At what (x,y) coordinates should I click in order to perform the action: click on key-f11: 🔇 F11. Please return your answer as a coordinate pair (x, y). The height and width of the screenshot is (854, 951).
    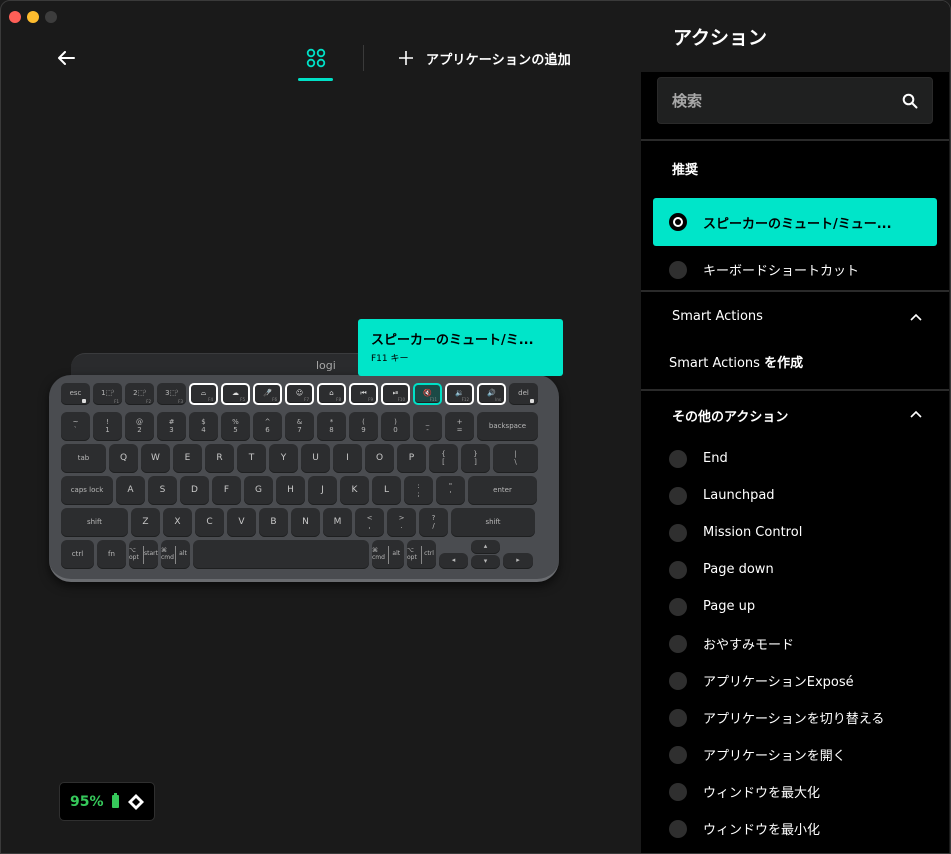
    Looking at the image, I should click on (427, 394).